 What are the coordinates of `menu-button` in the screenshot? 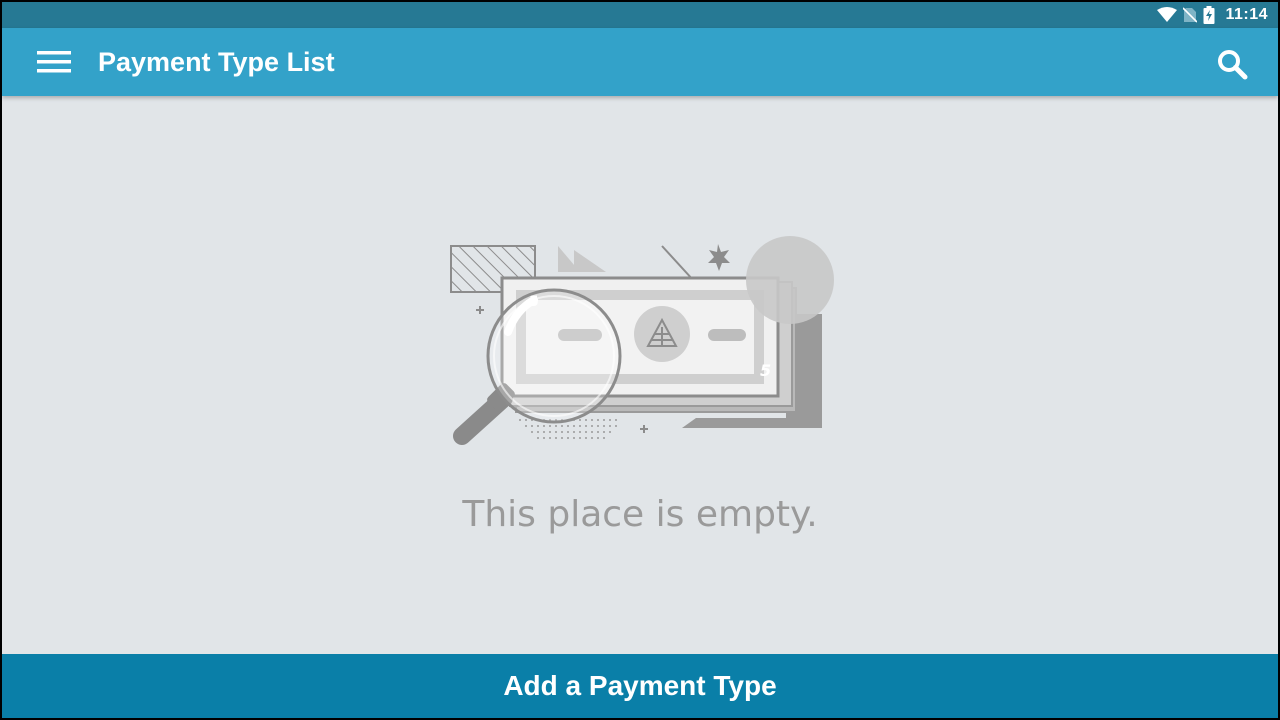 It's located at (54, 62).